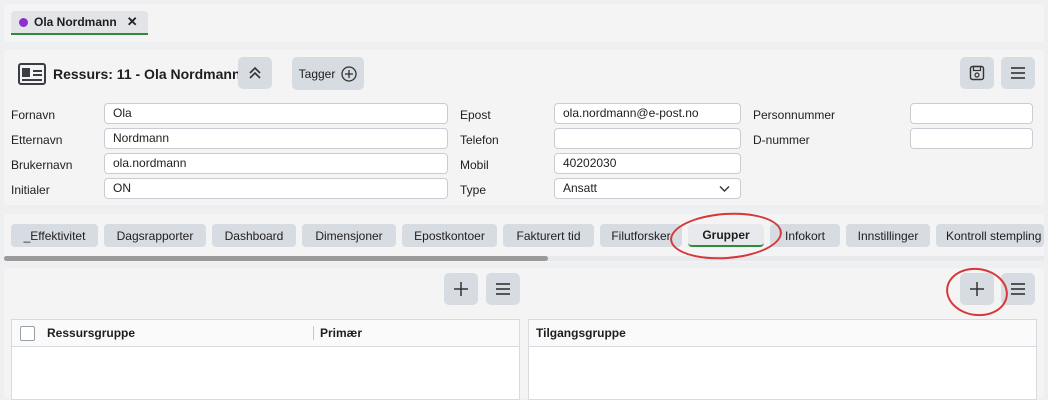 The width and height of the screenshot is (1048, 400). What do you see at coordinates (265, 359) in the screenshot?
I see `resource-group-grid: Ressursgruppe Primær` at bounding box center [265, 359].